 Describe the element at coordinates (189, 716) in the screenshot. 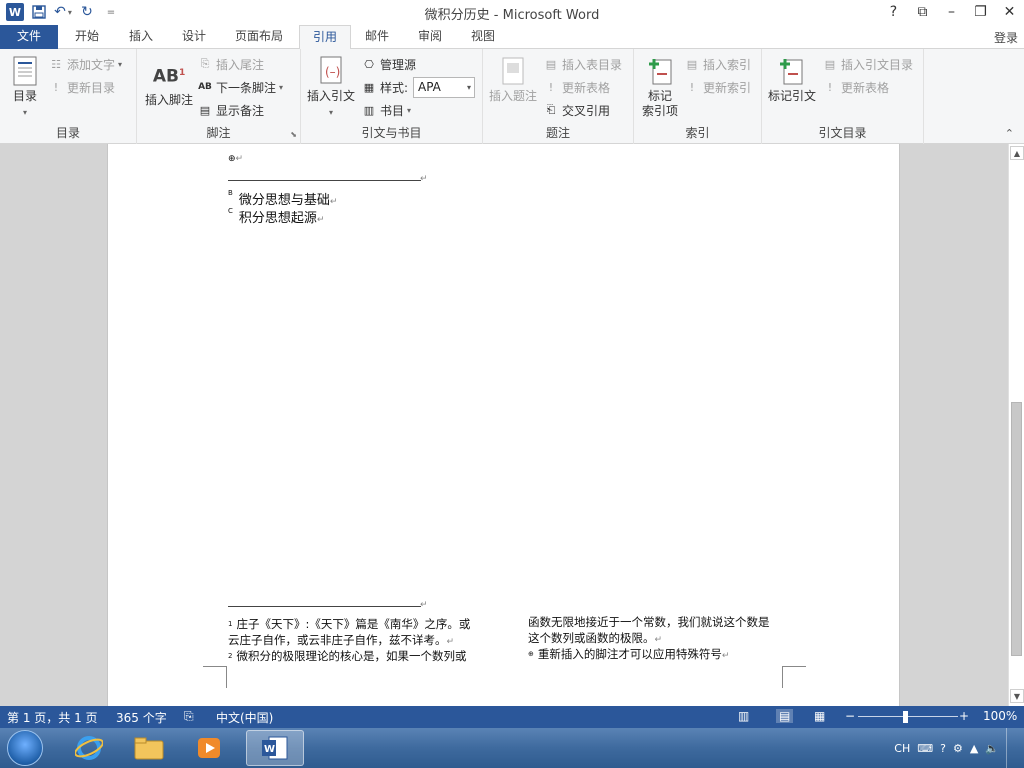

I see `proofing-icon: ⎘` at that location.